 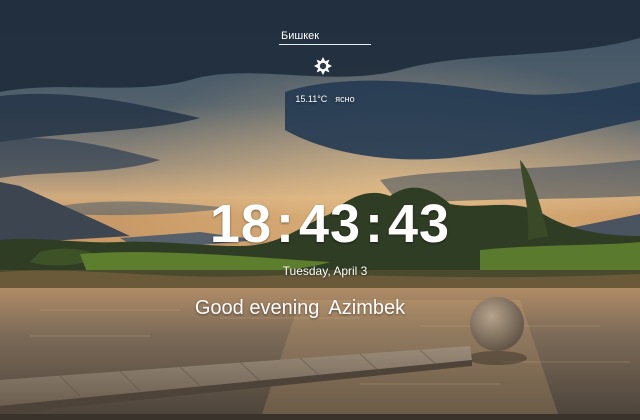 What do you see at coordinates (311, 99) in the screenshot?
I see `temperature-value: 15.11°C` at bounding box center [311, 99].